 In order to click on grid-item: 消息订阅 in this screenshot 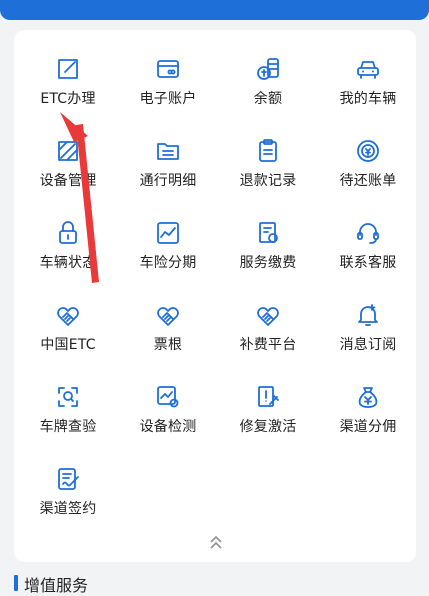, I will do `click(368, 337)`.